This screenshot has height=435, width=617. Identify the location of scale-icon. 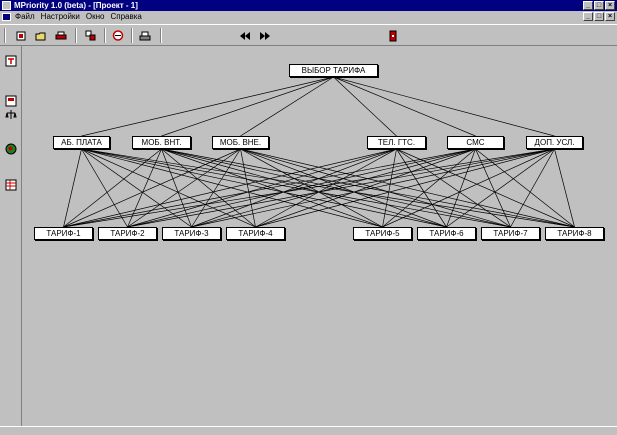
(11, 114).